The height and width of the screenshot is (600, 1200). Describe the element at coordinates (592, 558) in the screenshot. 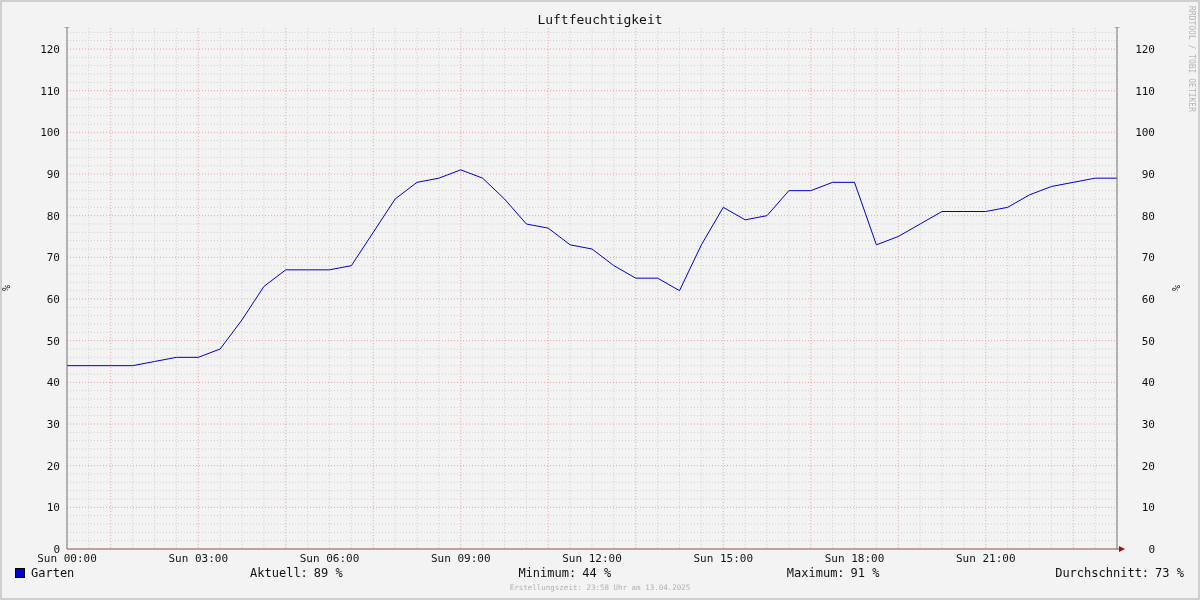

I see `axis-tick-label: Sun 12:00` at that location.